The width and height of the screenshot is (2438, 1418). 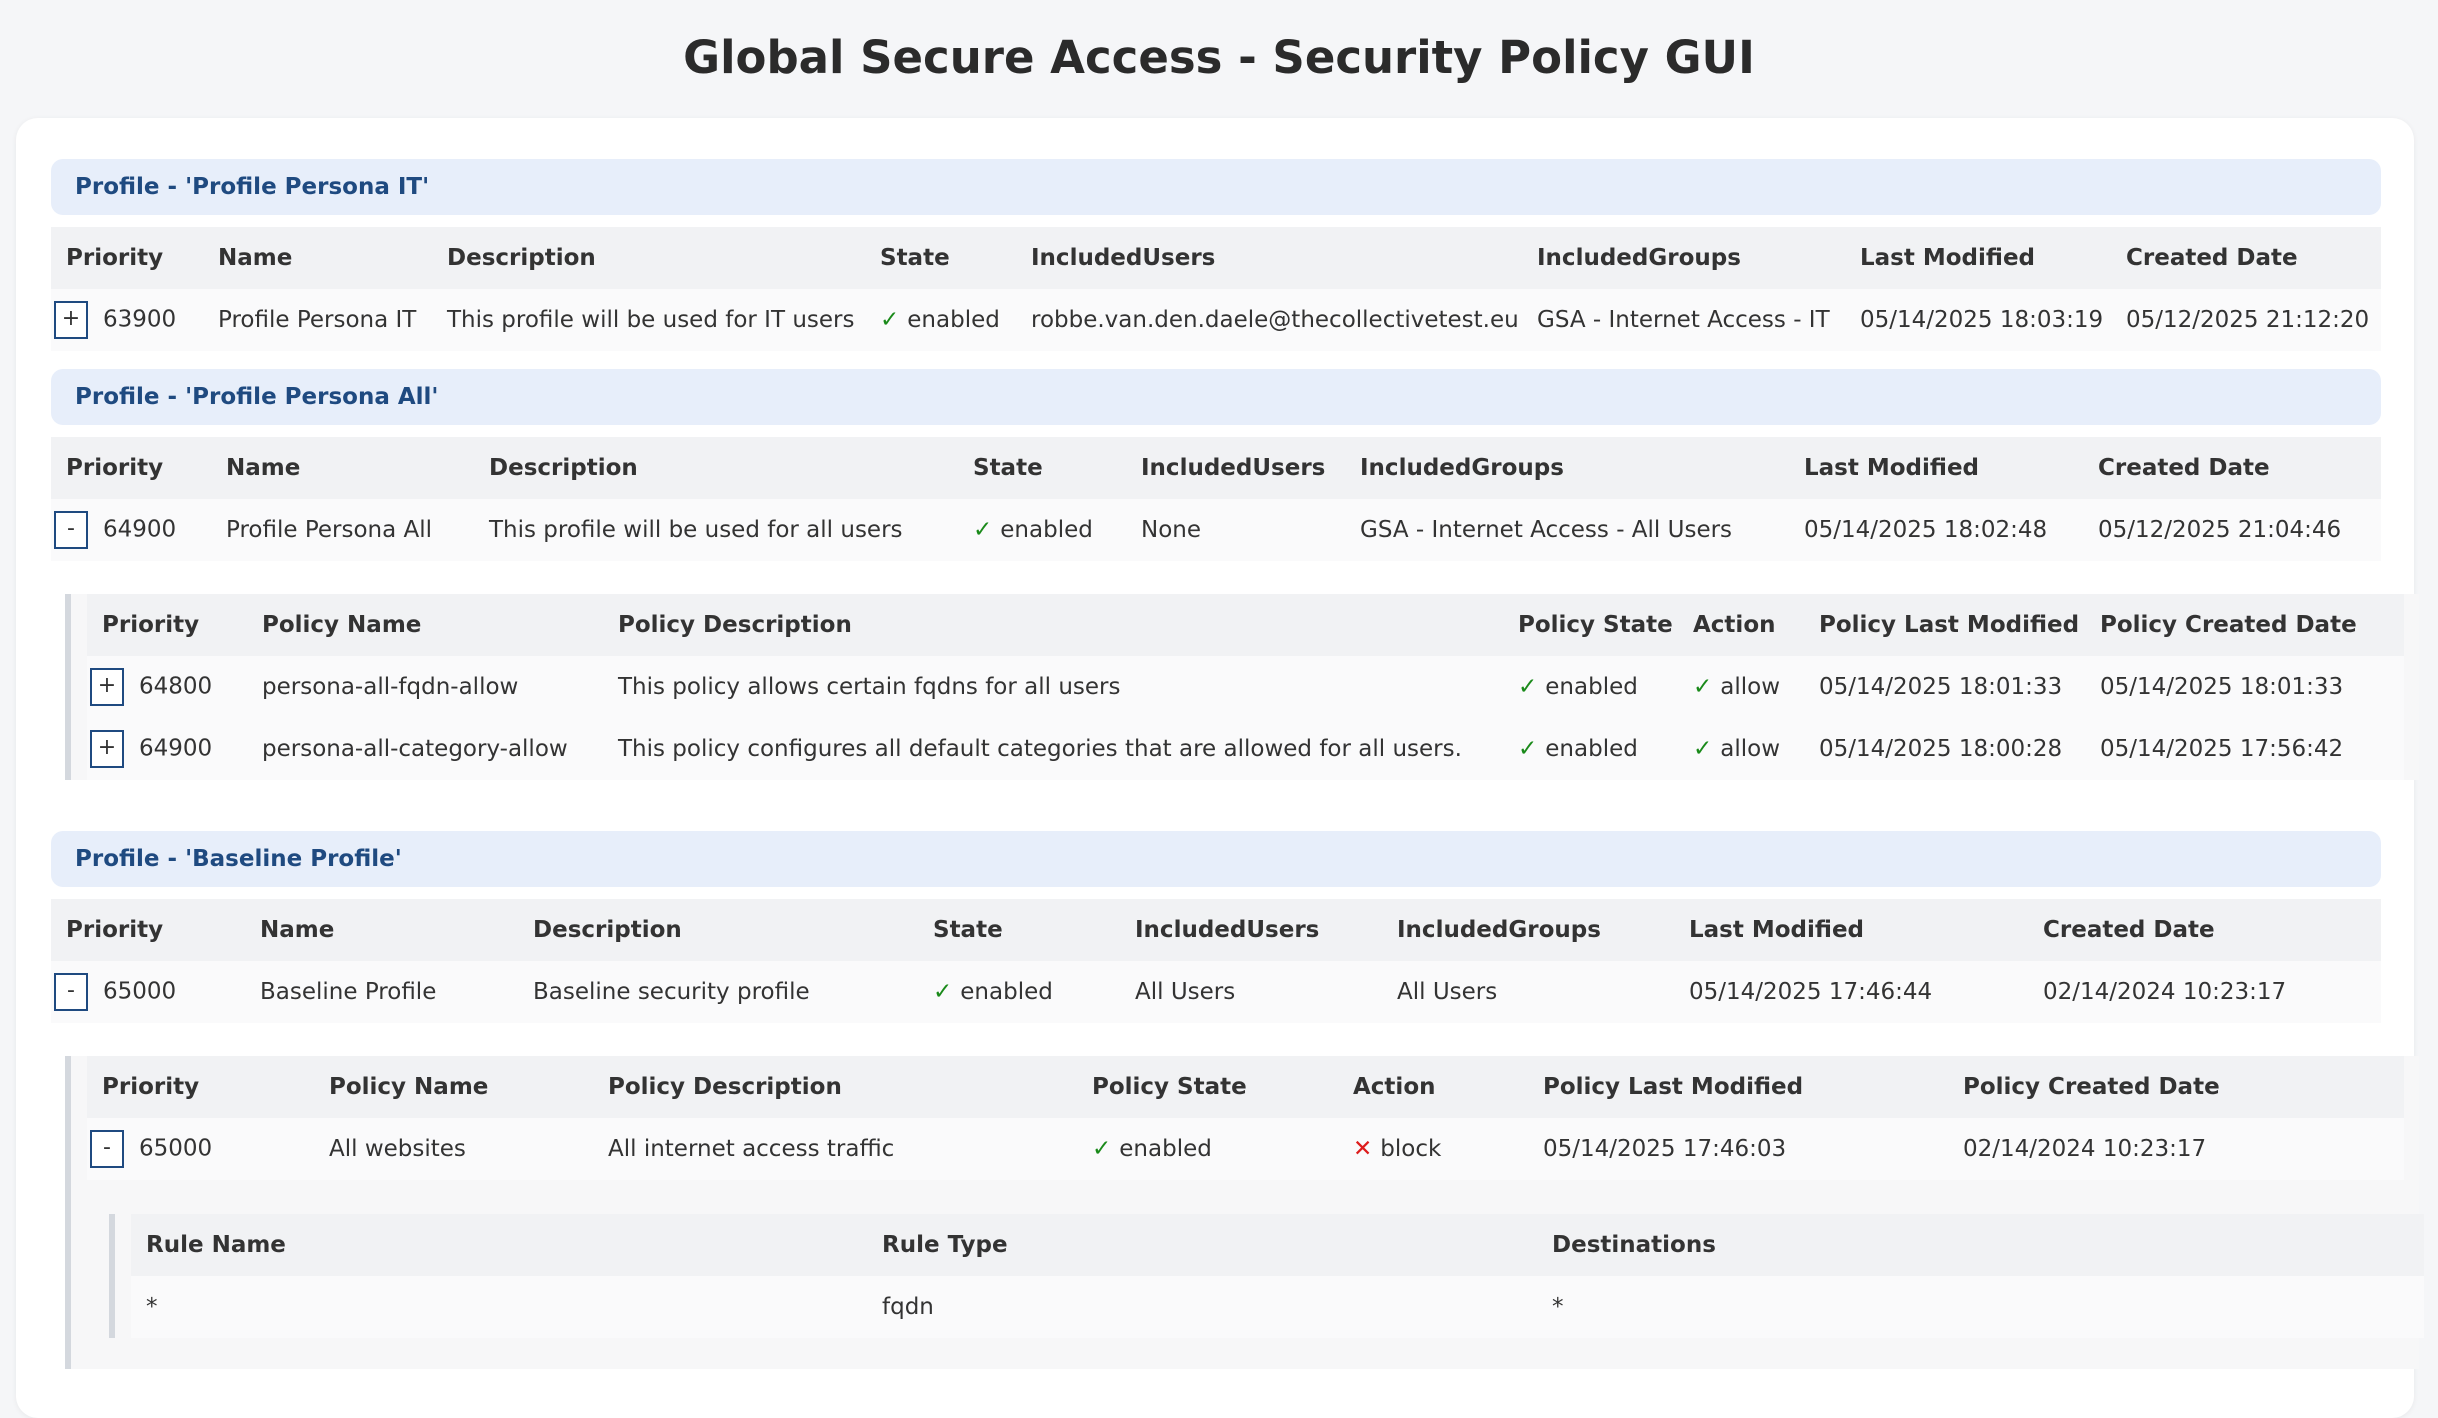 What do you see at coordinates (1738, 1149) in the screenshot?
I see `policy-last-modified: 05/14/2025 17:46:03` at bounding box center [1738, 1149].